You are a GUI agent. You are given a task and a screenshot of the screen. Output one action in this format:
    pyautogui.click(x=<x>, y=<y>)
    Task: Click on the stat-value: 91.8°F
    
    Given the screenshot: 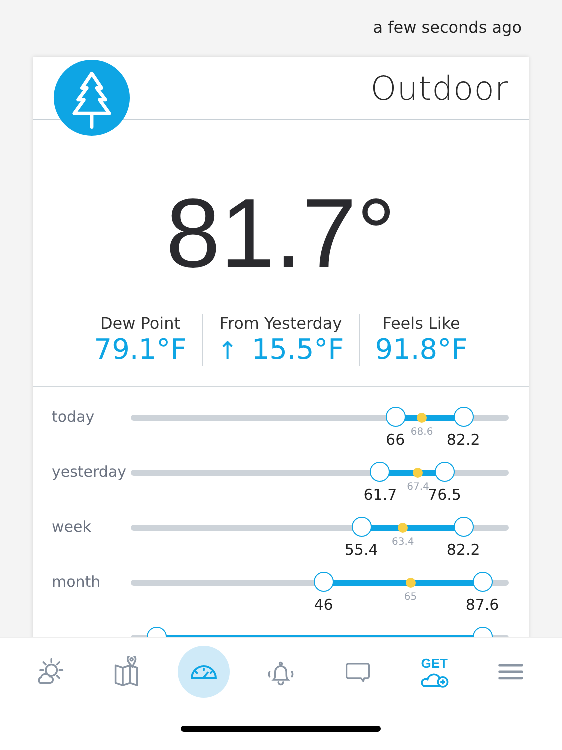 What is the action you would take?
    pyautogui.click(x=421, y=349)
    